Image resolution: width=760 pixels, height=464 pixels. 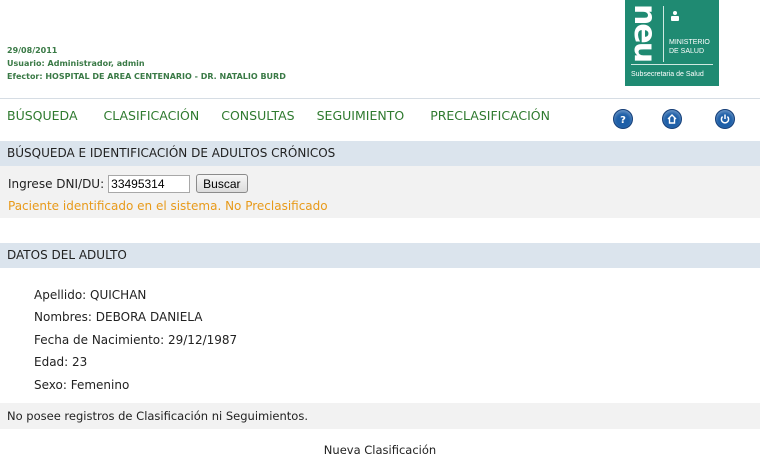 What do you see at coordinates (90, 295) in the screenshot?
I see `apellido-field: Apellido: QUICHAN` at bounding box center [90, 295].